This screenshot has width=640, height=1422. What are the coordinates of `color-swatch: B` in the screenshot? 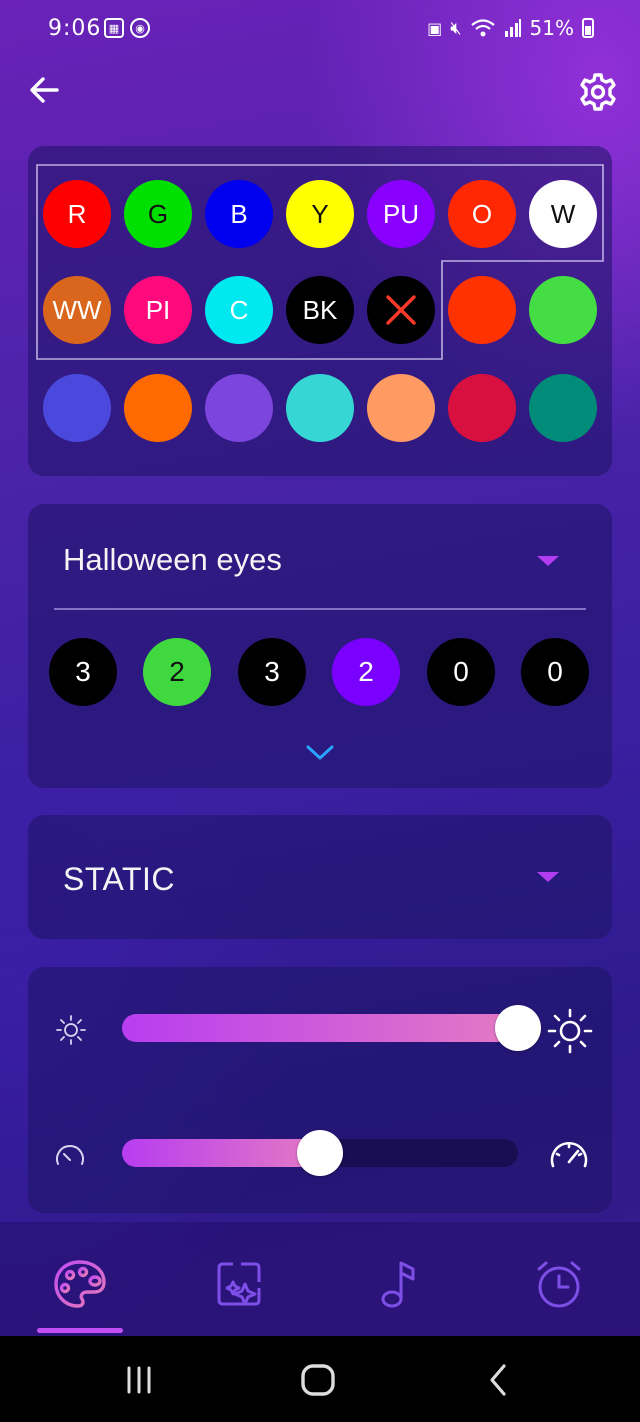 It's located at (239, 214).